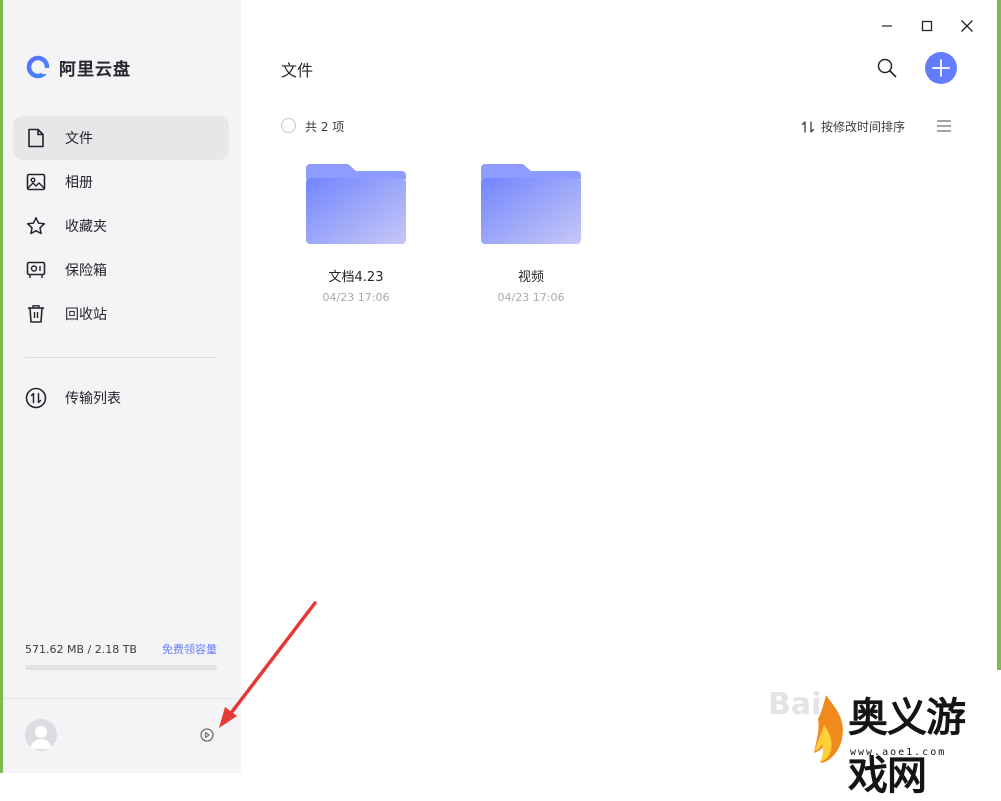 This screenshot has width=1001, height=801. Describe the element at coordinates (36, 270) in the screenshot. I see `safe-icon` at that location.